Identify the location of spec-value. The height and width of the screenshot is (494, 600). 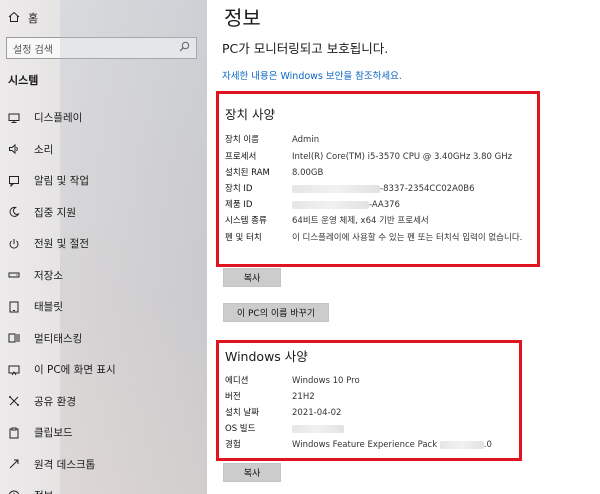
(410, 429).